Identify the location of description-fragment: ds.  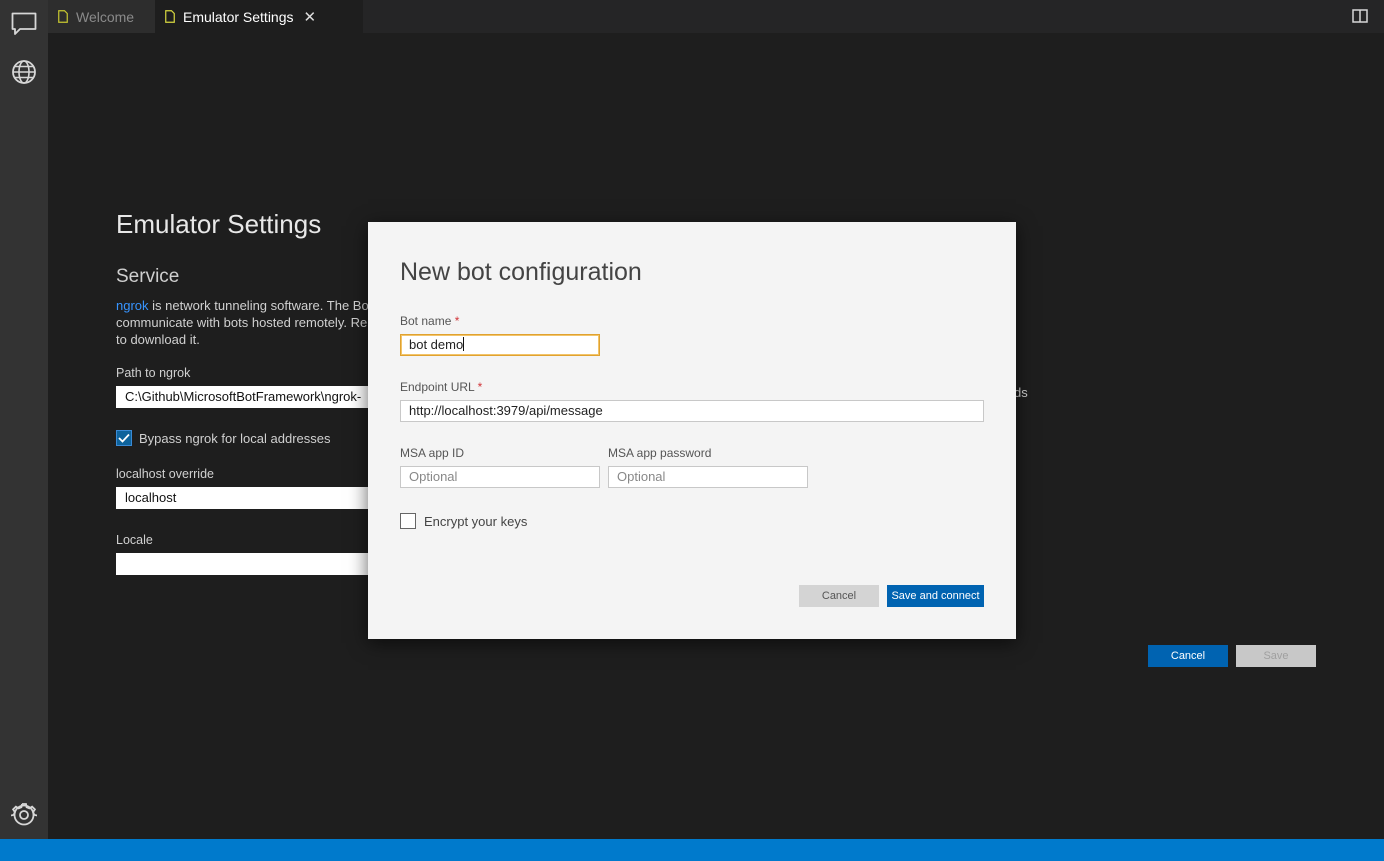
(1021, 392).